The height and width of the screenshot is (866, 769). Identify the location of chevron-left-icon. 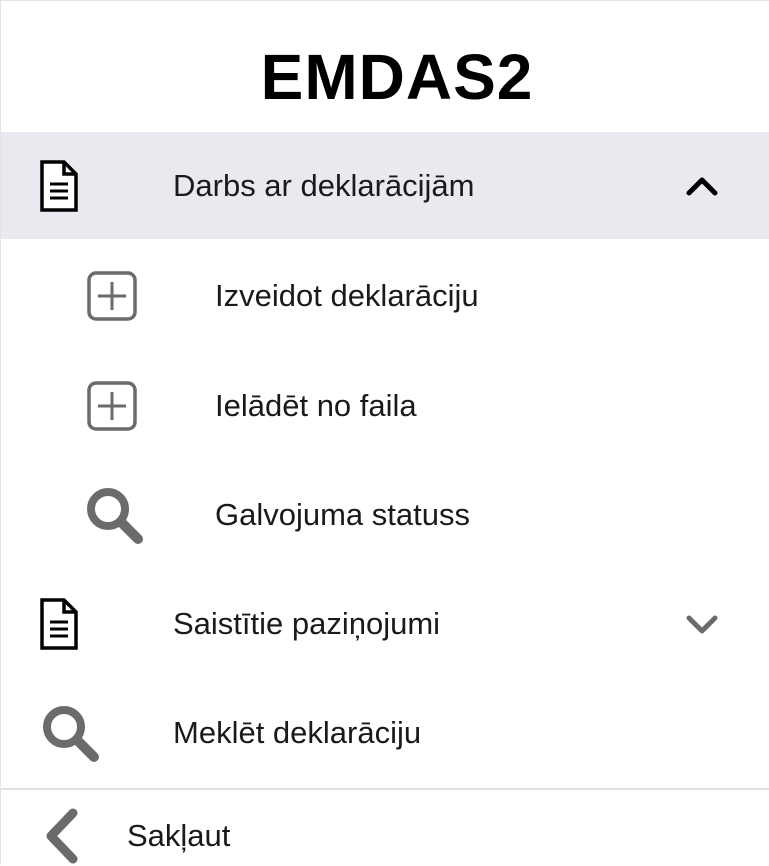
(62, 836).